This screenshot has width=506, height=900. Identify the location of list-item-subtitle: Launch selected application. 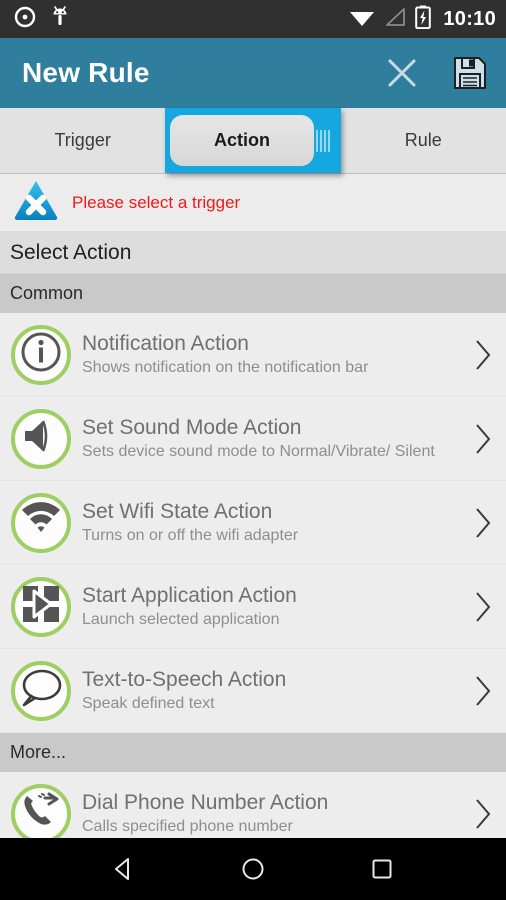
(181, 619).